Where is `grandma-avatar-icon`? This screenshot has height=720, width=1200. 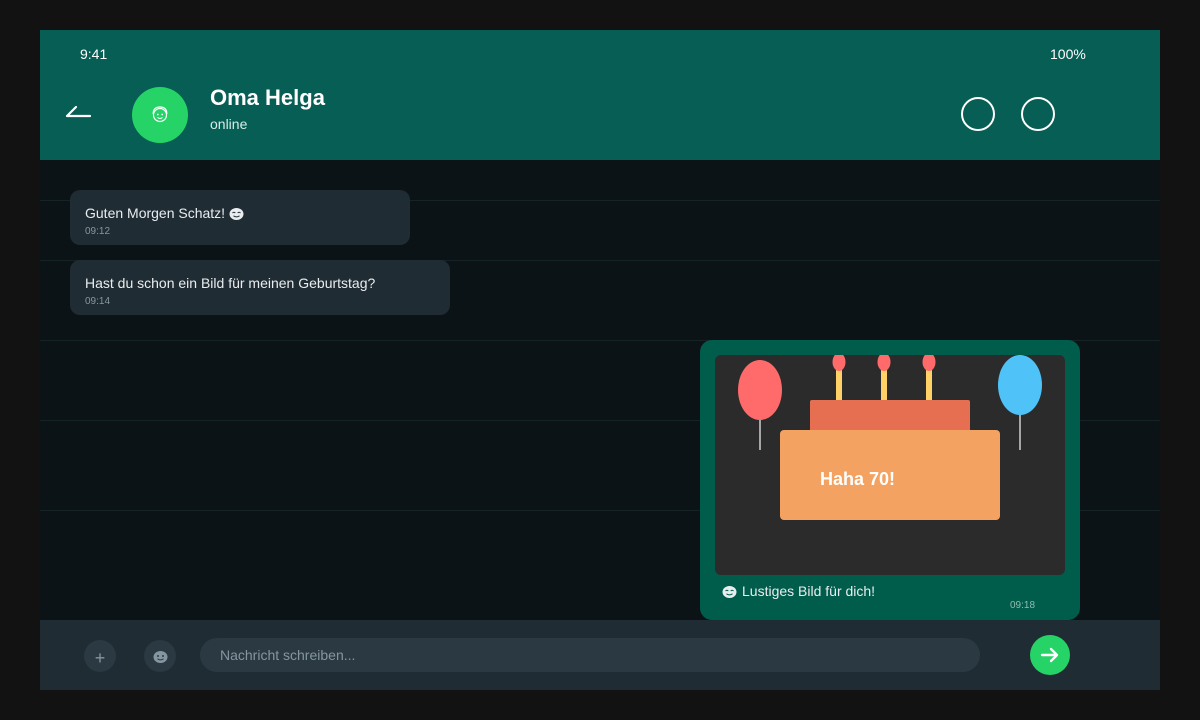 grandma-avatar-icon is located at coordinates (160, 114).